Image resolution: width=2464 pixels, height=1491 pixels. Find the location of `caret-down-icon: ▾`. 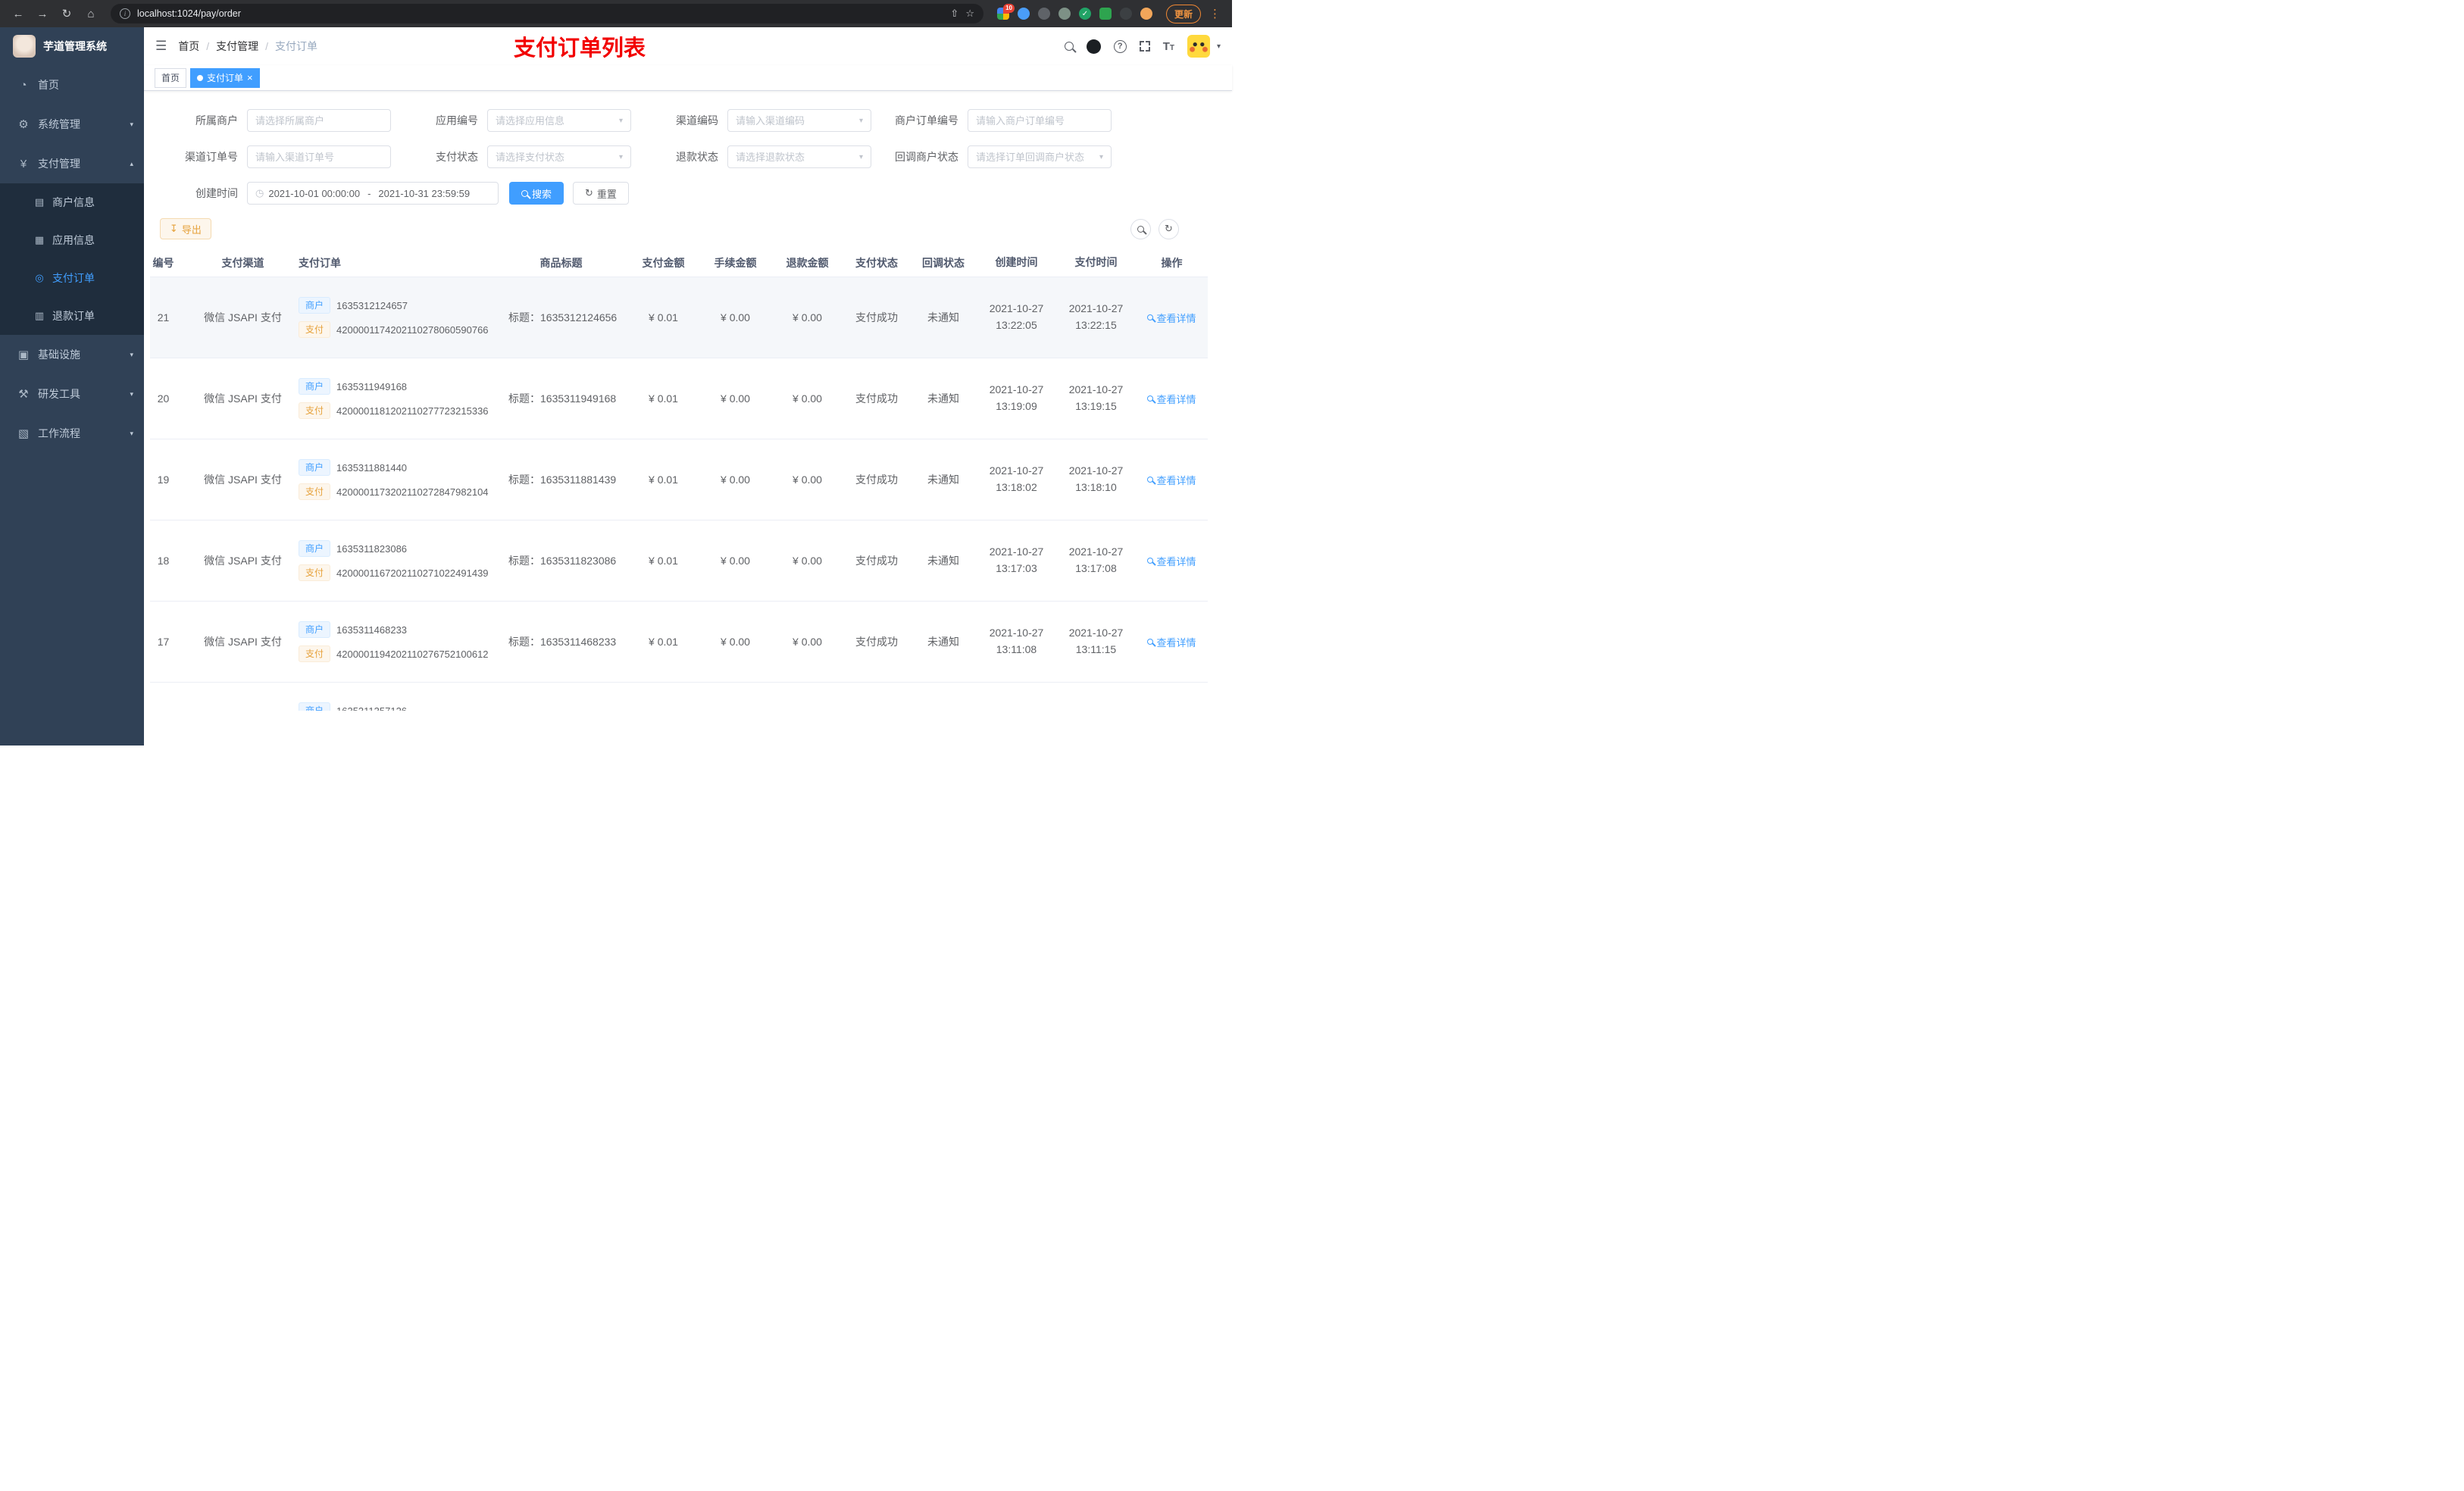

caret-down-icon: ▾ is located at coordinates (1219, 46).